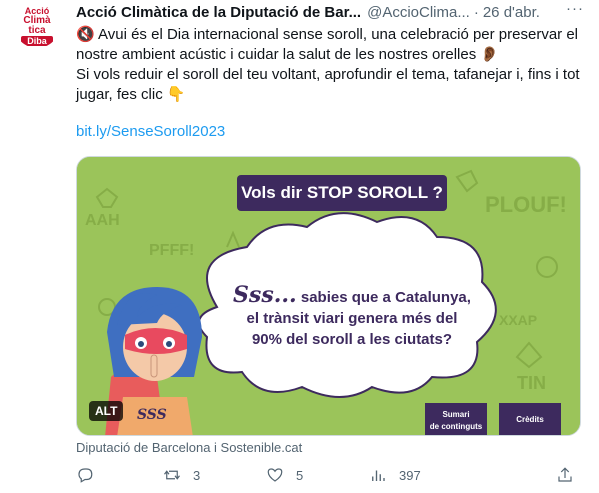 The image size is (599, 493). Describe the element at coordinates (395, 475) in the screenshot. I see `views-button: 397` at that location.